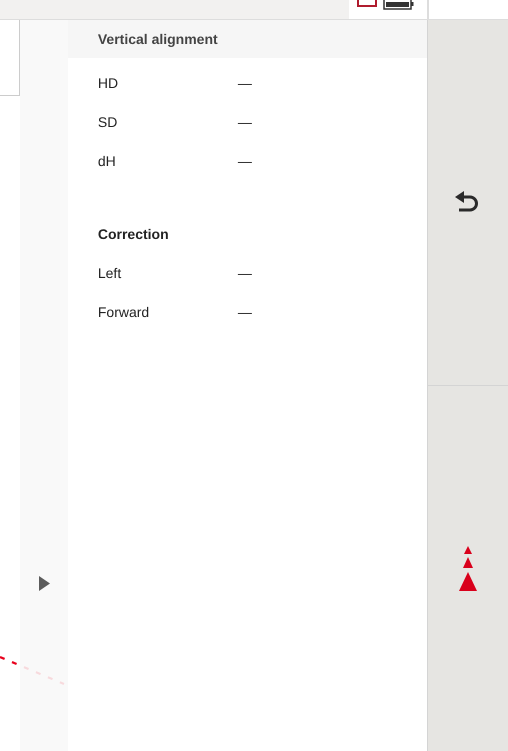  What do you see at coordinates (398, 5) in the screenshot?
I see `battery-icon` at bounding box center [398, 5].